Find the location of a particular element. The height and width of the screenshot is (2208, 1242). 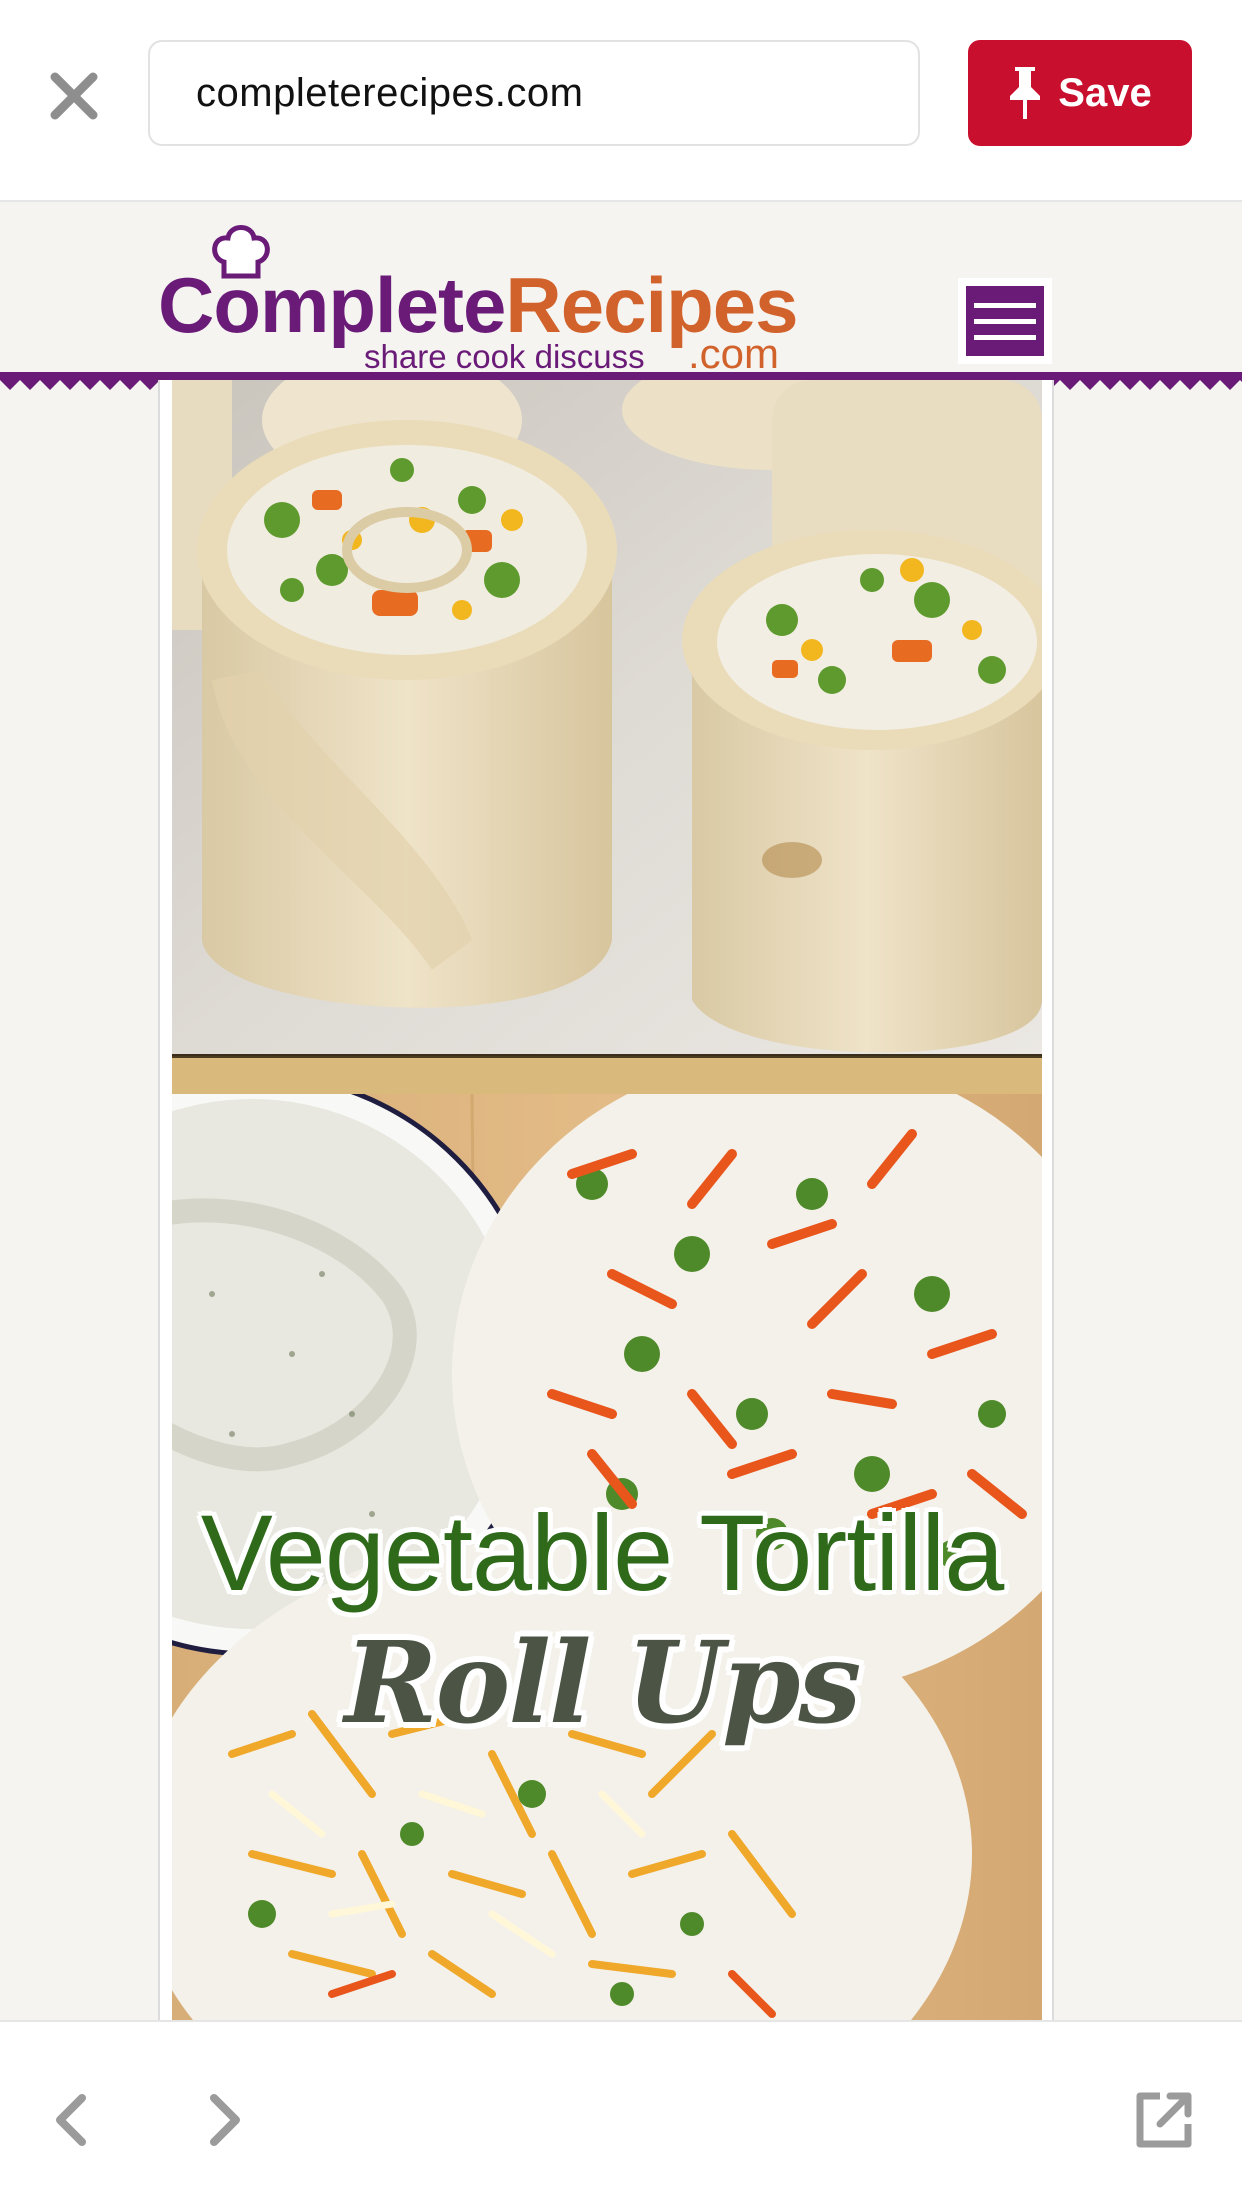

divider-band is located at coordinates (607, 1075).